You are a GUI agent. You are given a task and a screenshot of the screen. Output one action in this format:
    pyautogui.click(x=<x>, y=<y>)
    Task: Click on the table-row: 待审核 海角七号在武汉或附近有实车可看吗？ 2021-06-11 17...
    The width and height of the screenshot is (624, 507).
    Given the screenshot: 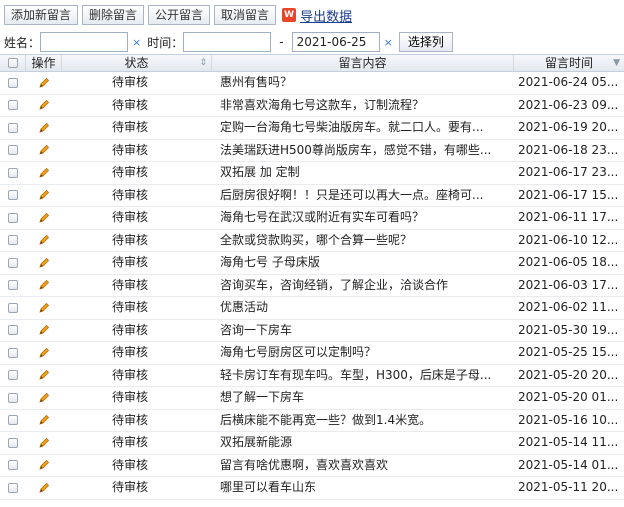 What is the action you would take?
    pyautogui.click(x=312, y=218)
    